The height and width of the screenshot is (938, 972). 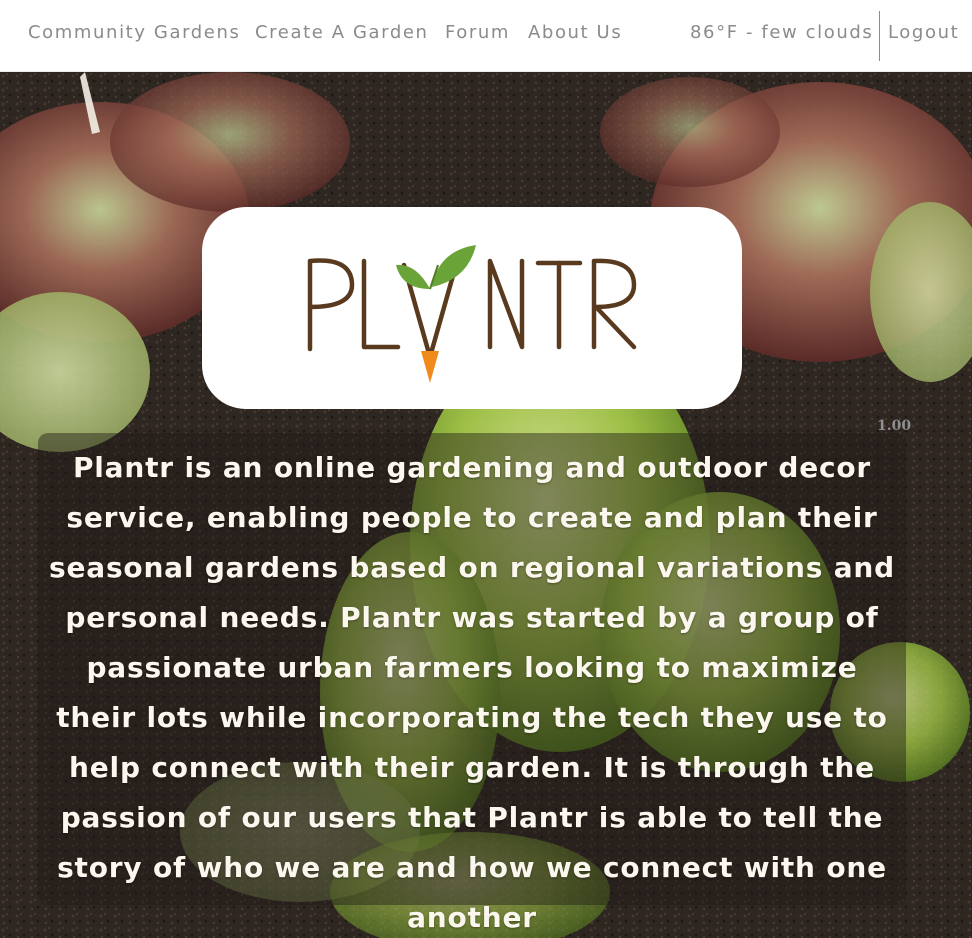 I want to click on logout-link: Logout, so click(x=923, y=33).